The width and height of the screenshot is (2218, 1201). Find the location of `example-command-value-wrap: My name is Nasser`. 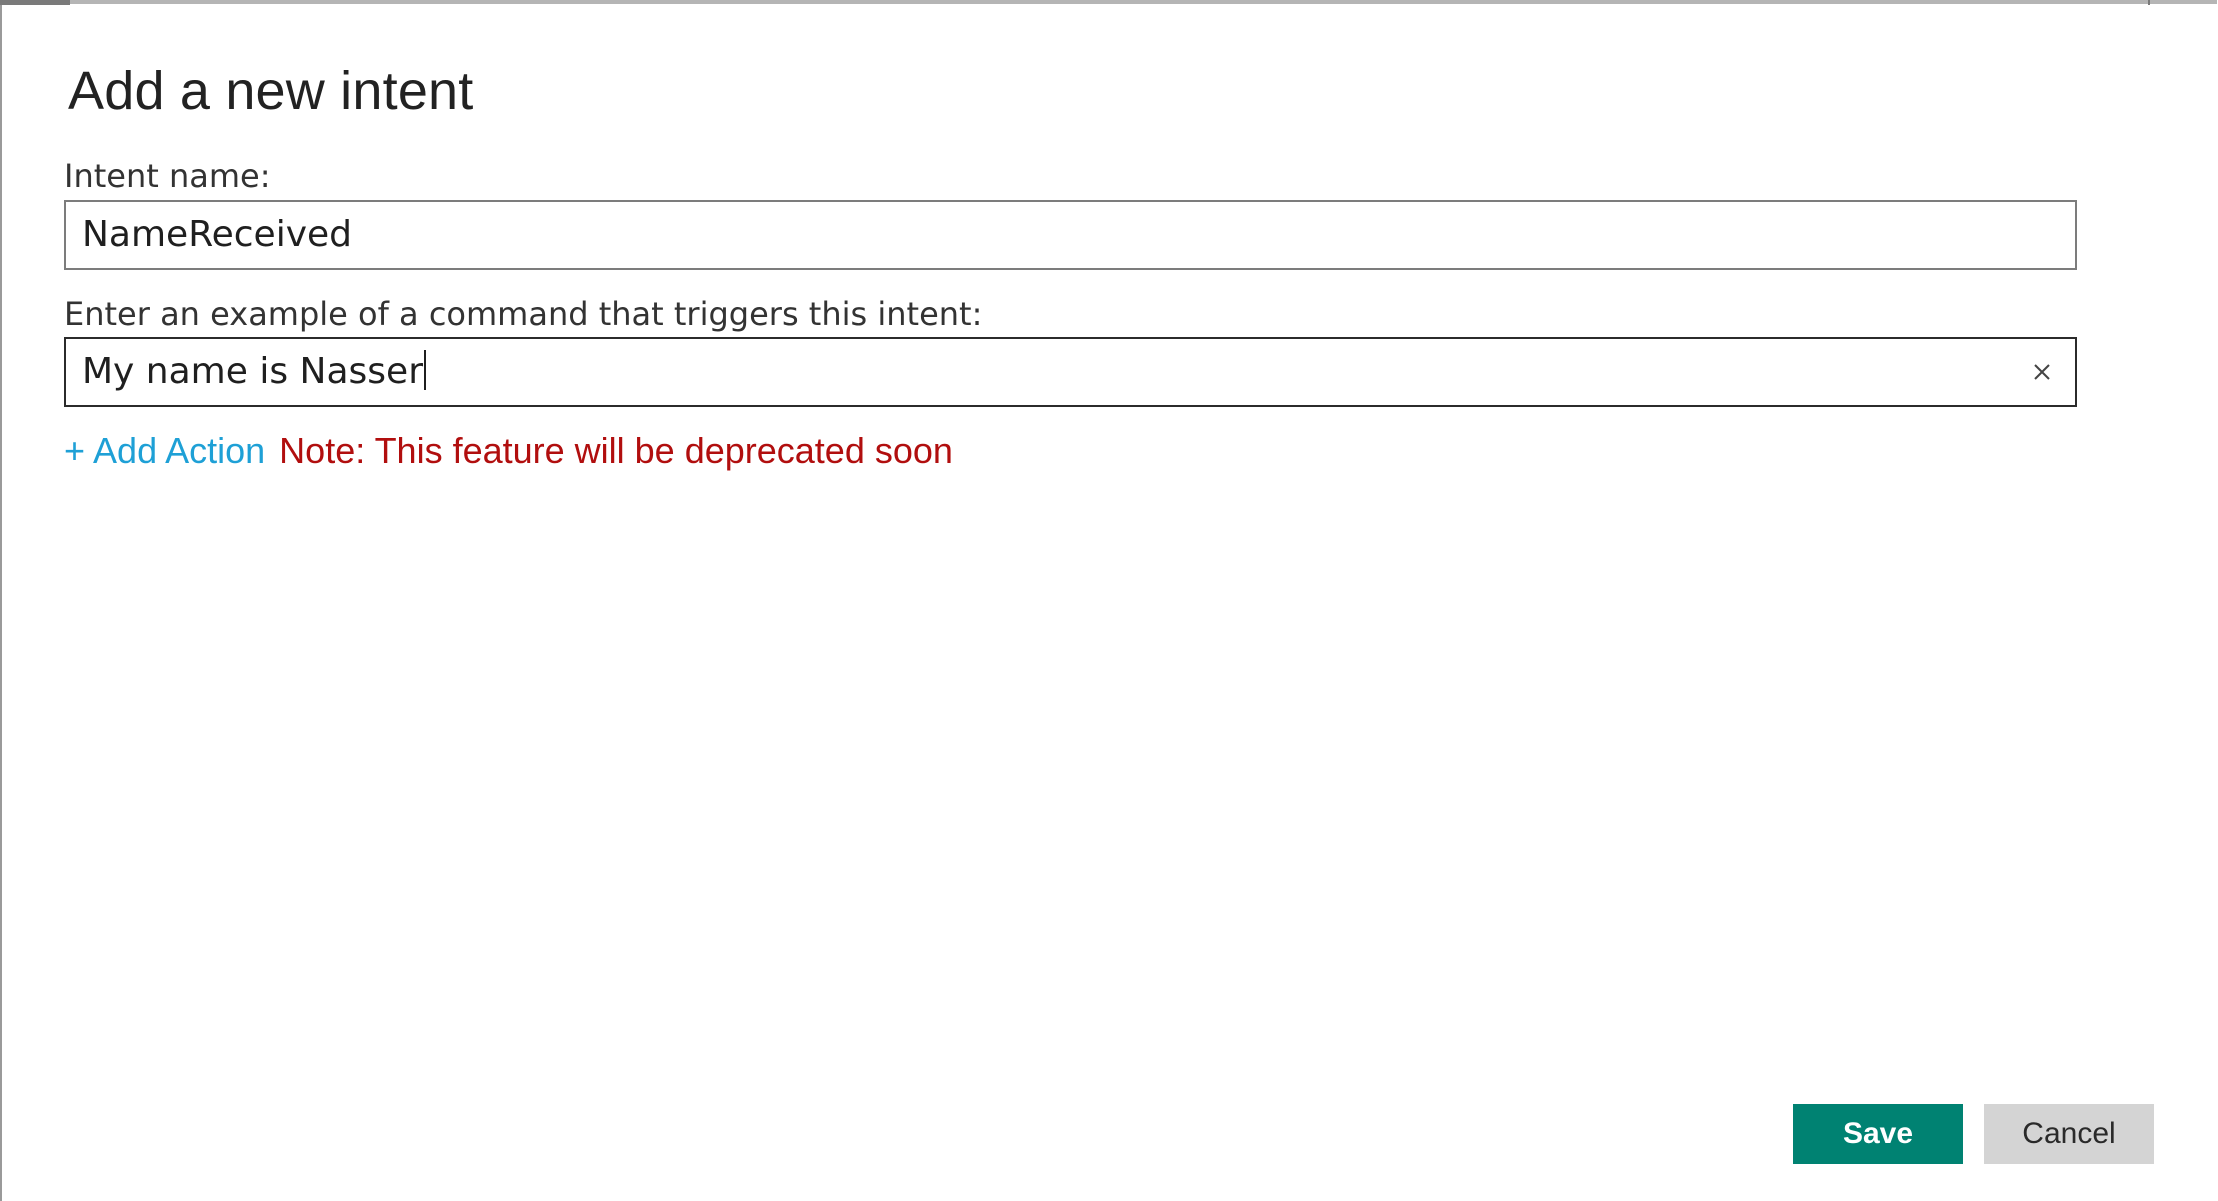

example-command-value-wrap: My name is Nasser is located at coordinates (254, 372).